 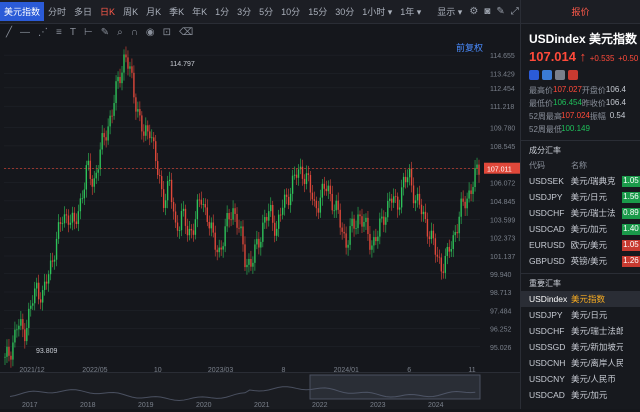 I want to click on component-row: GBPUSD 英镑/美元 1.26, so click(x=580, y=261).